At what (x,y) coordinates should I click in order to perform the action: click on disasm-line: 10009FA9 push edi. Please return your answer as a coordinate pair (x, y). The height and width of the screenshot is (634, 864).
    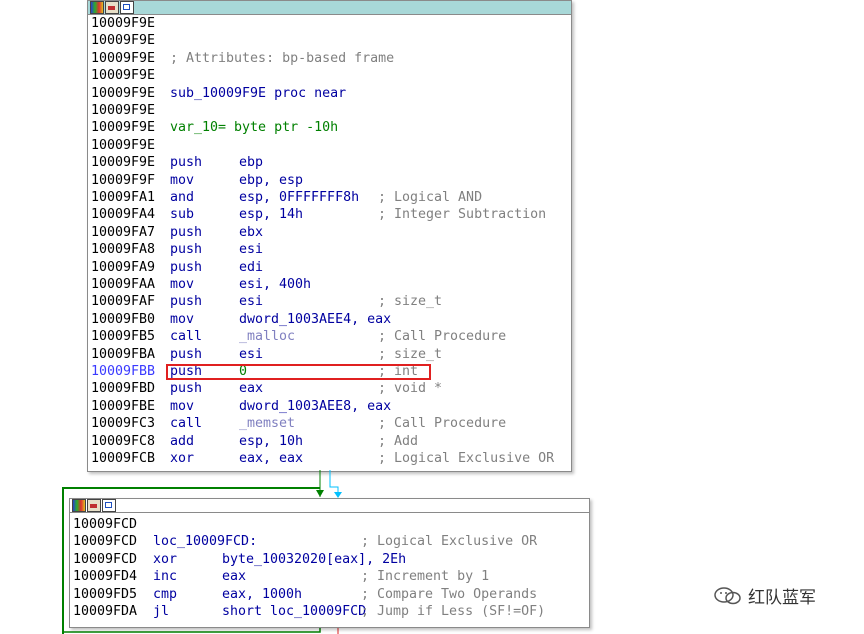
    Looking at the image, I should click on (177, 267).